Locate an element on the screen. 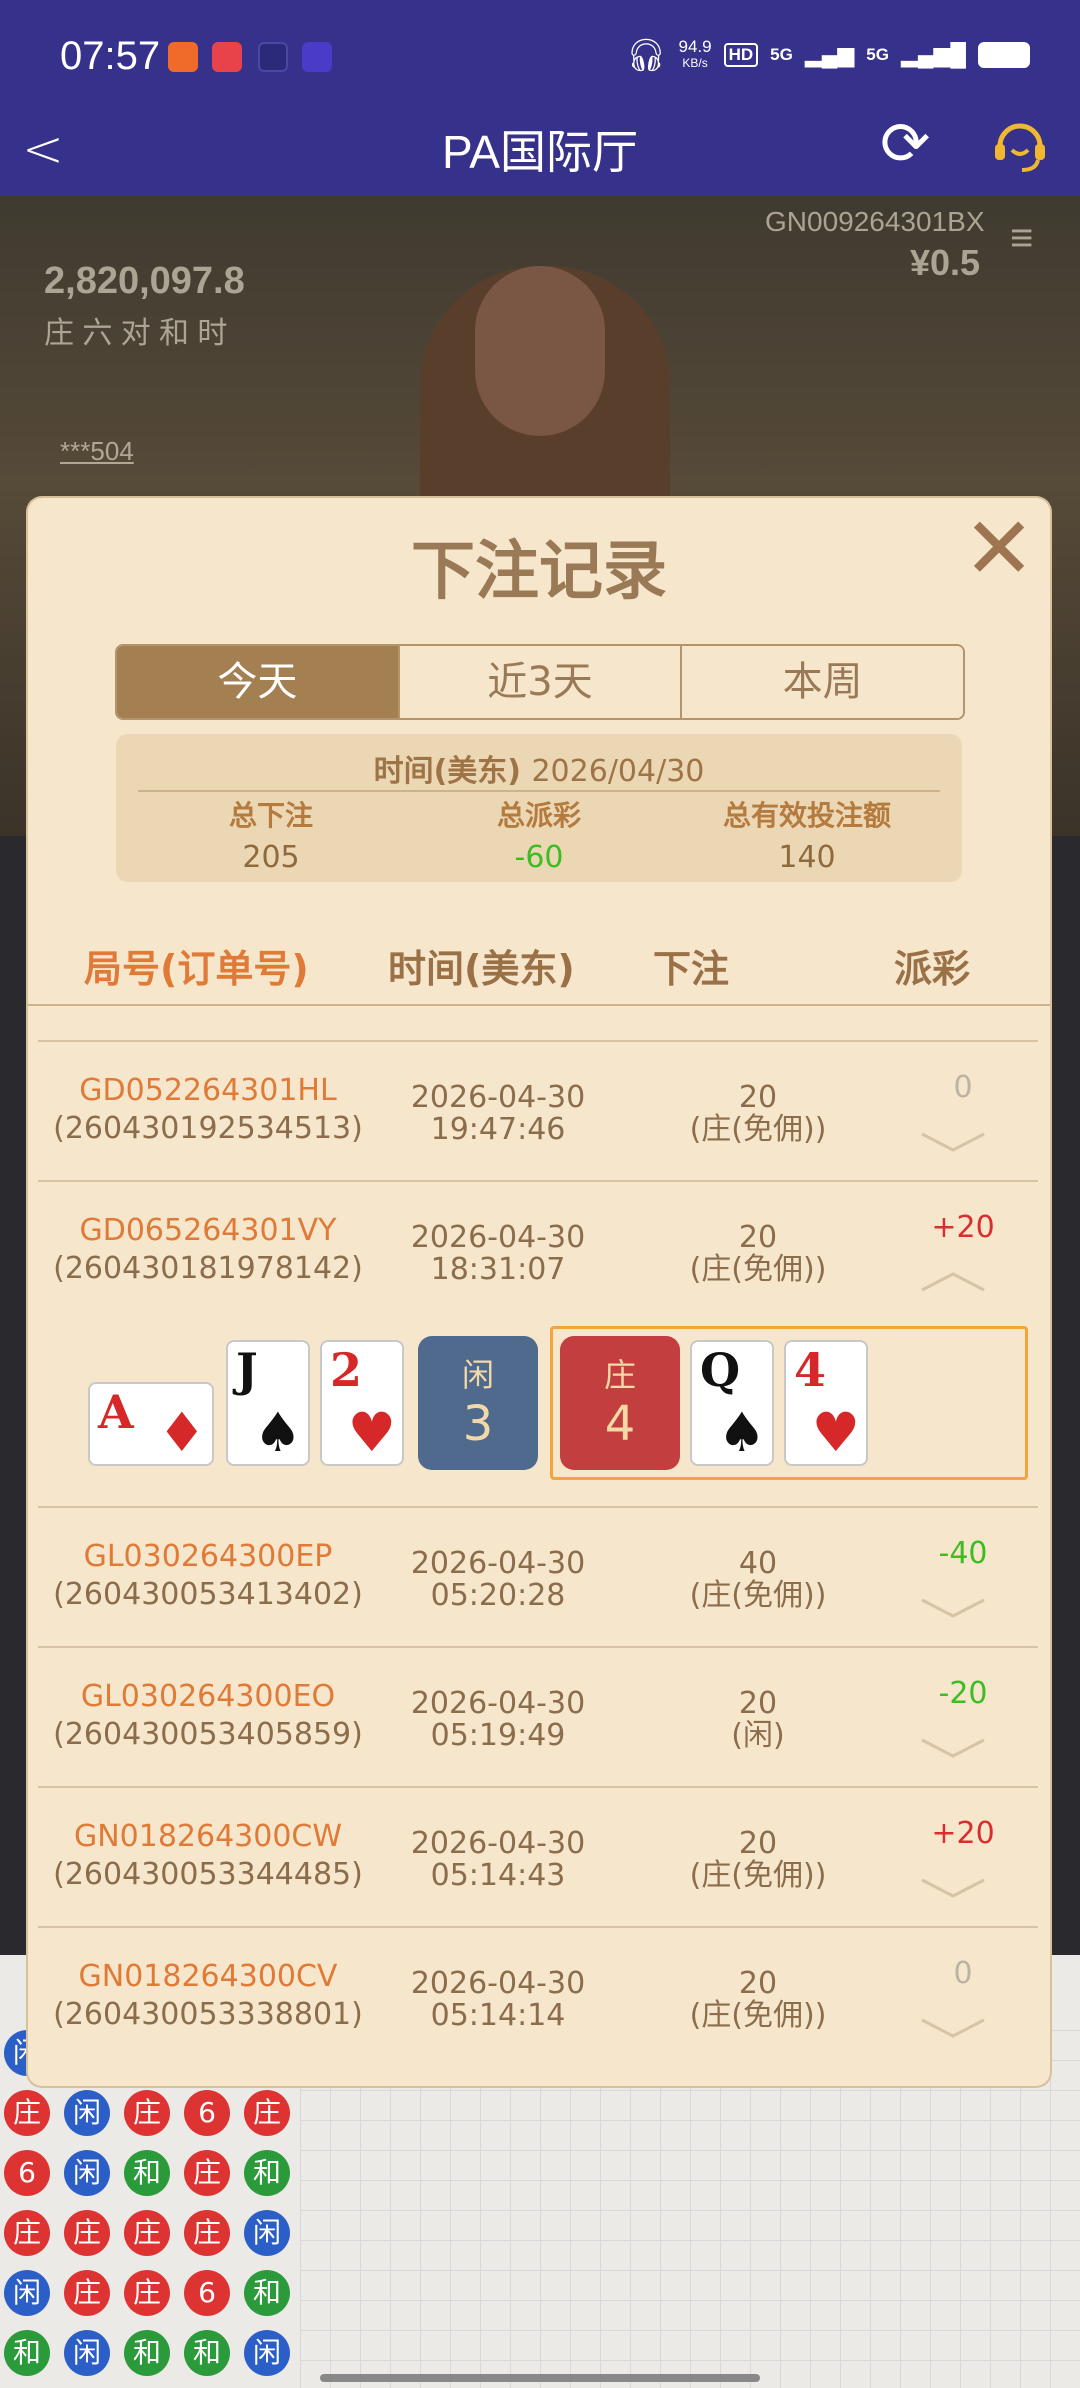  total-bet: 总下注 205 is located at coordinates (270, 837).